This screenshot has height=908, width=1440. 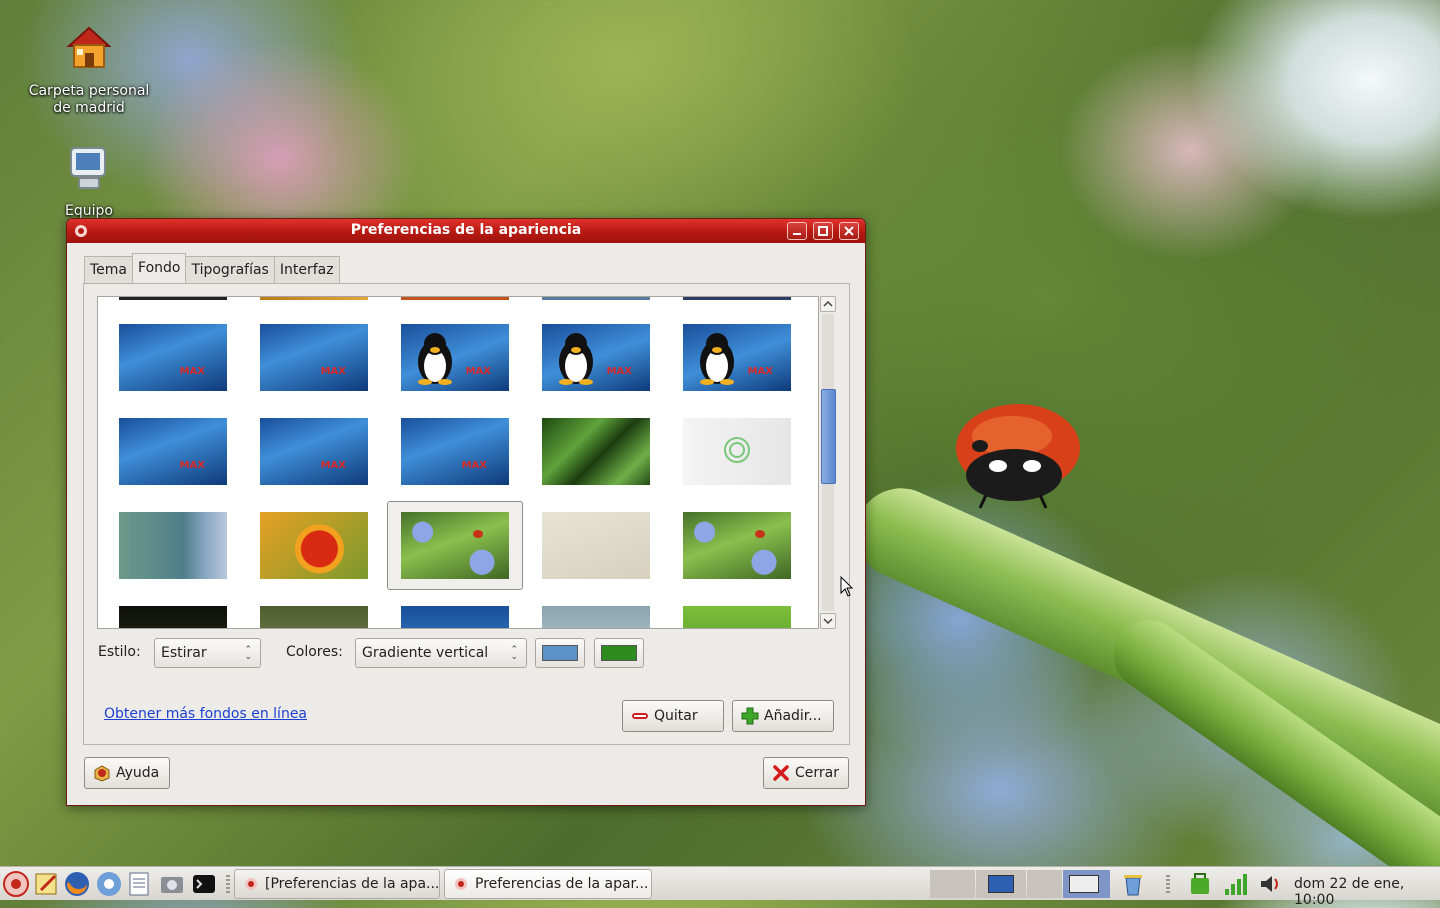 I want to click on help-icon, so click(x=102, y=773).